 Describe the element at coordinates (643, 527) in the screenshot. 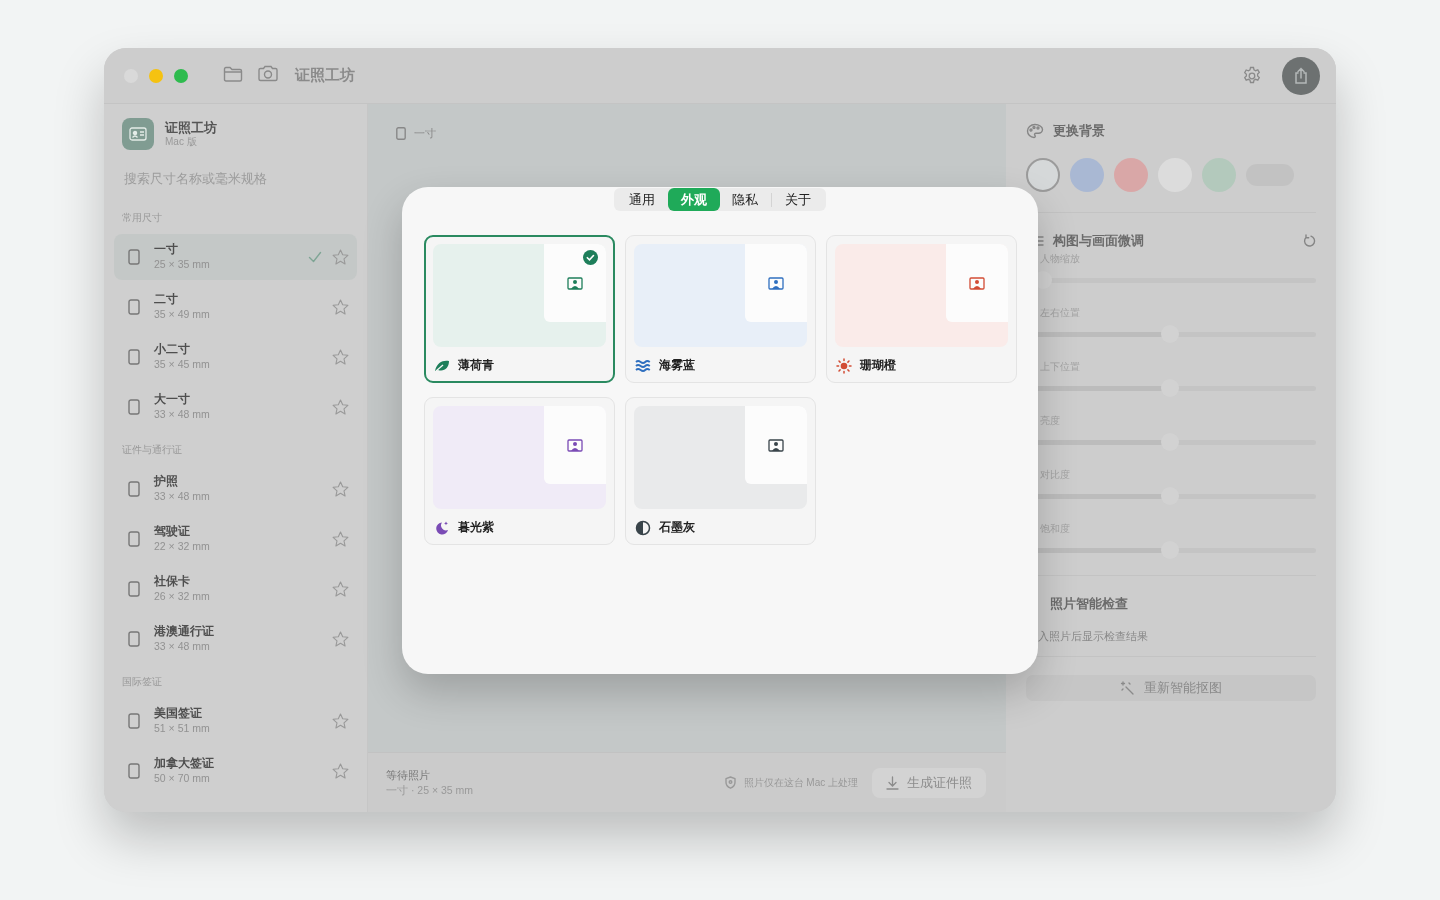

I see `contrast-icon` at that location.